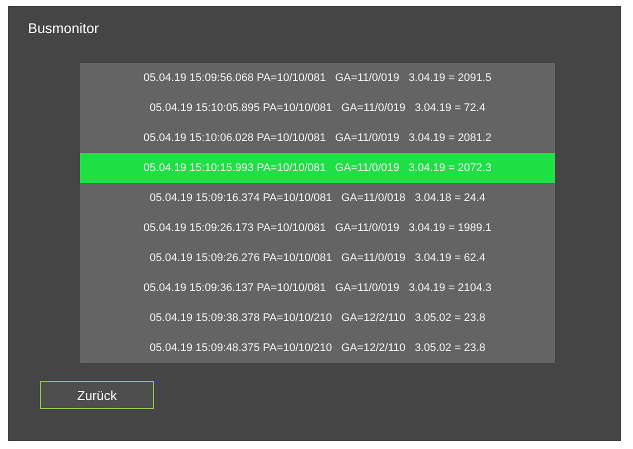  I want to click on message-row: 05.04.19 15:10:05.895 PA=10/10/081 GA=11/0/019 3.04.19 = 72.4, so click(317, 108).